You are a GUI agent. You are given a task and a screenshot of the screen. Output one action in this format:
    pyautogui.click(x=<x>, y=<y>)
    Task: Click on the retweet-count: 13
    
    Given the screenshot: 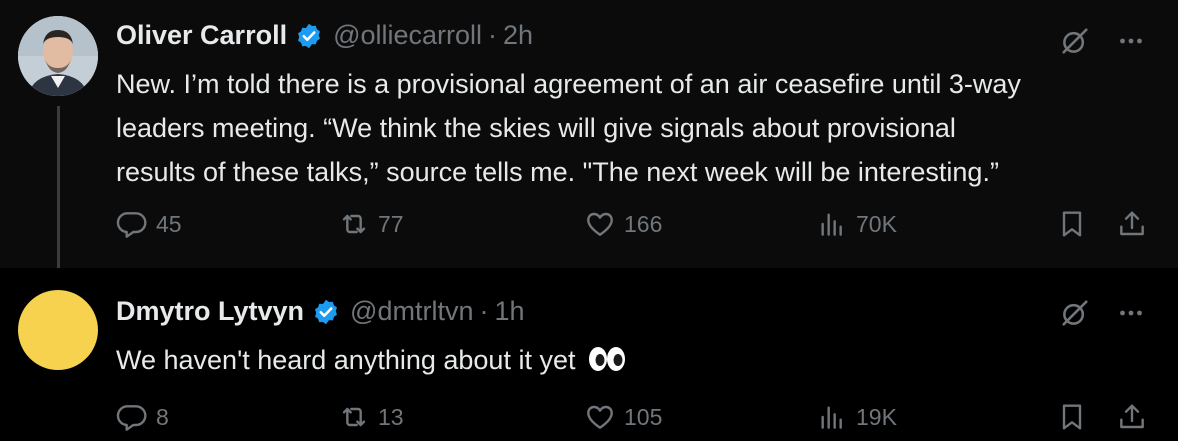 What is the action you would take?
    pyautogui.click(x=391, y=416)
    